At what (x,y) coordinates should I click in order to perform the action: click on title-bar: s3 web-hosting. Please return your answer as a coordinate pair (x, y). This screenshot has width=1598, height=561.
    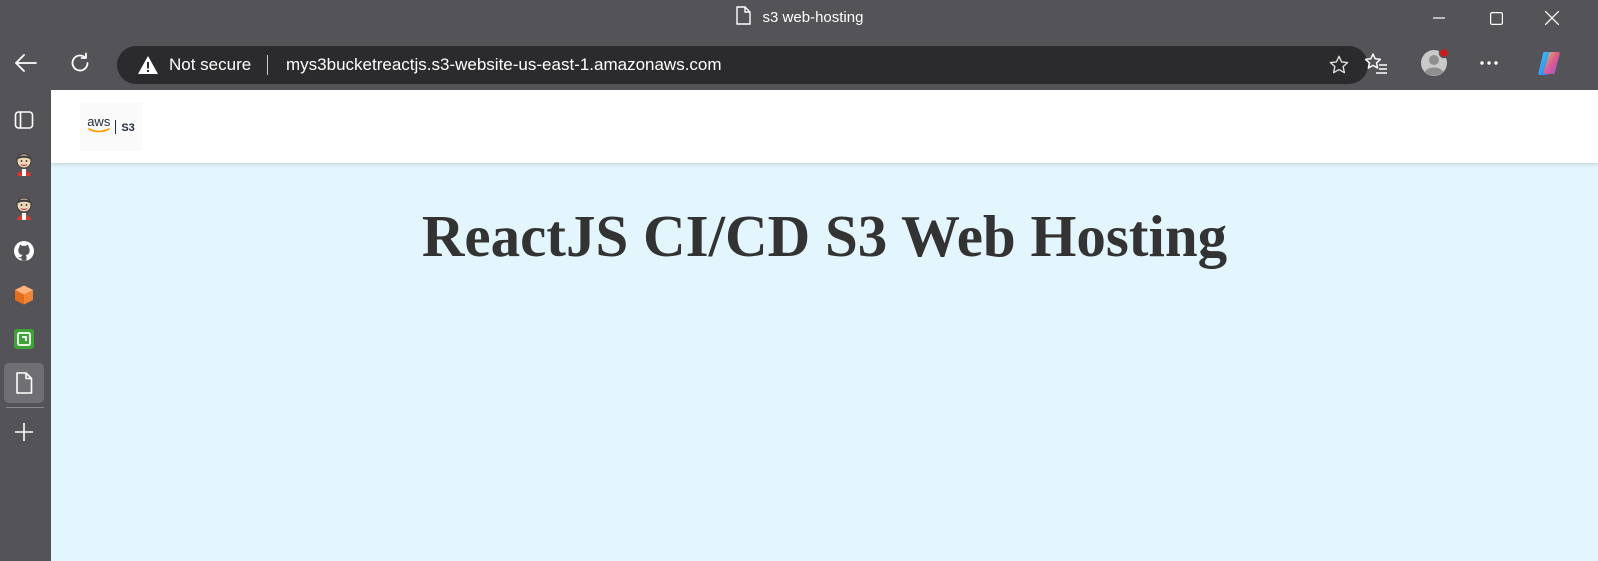
    Looking at the image, I should click on (799, 18).